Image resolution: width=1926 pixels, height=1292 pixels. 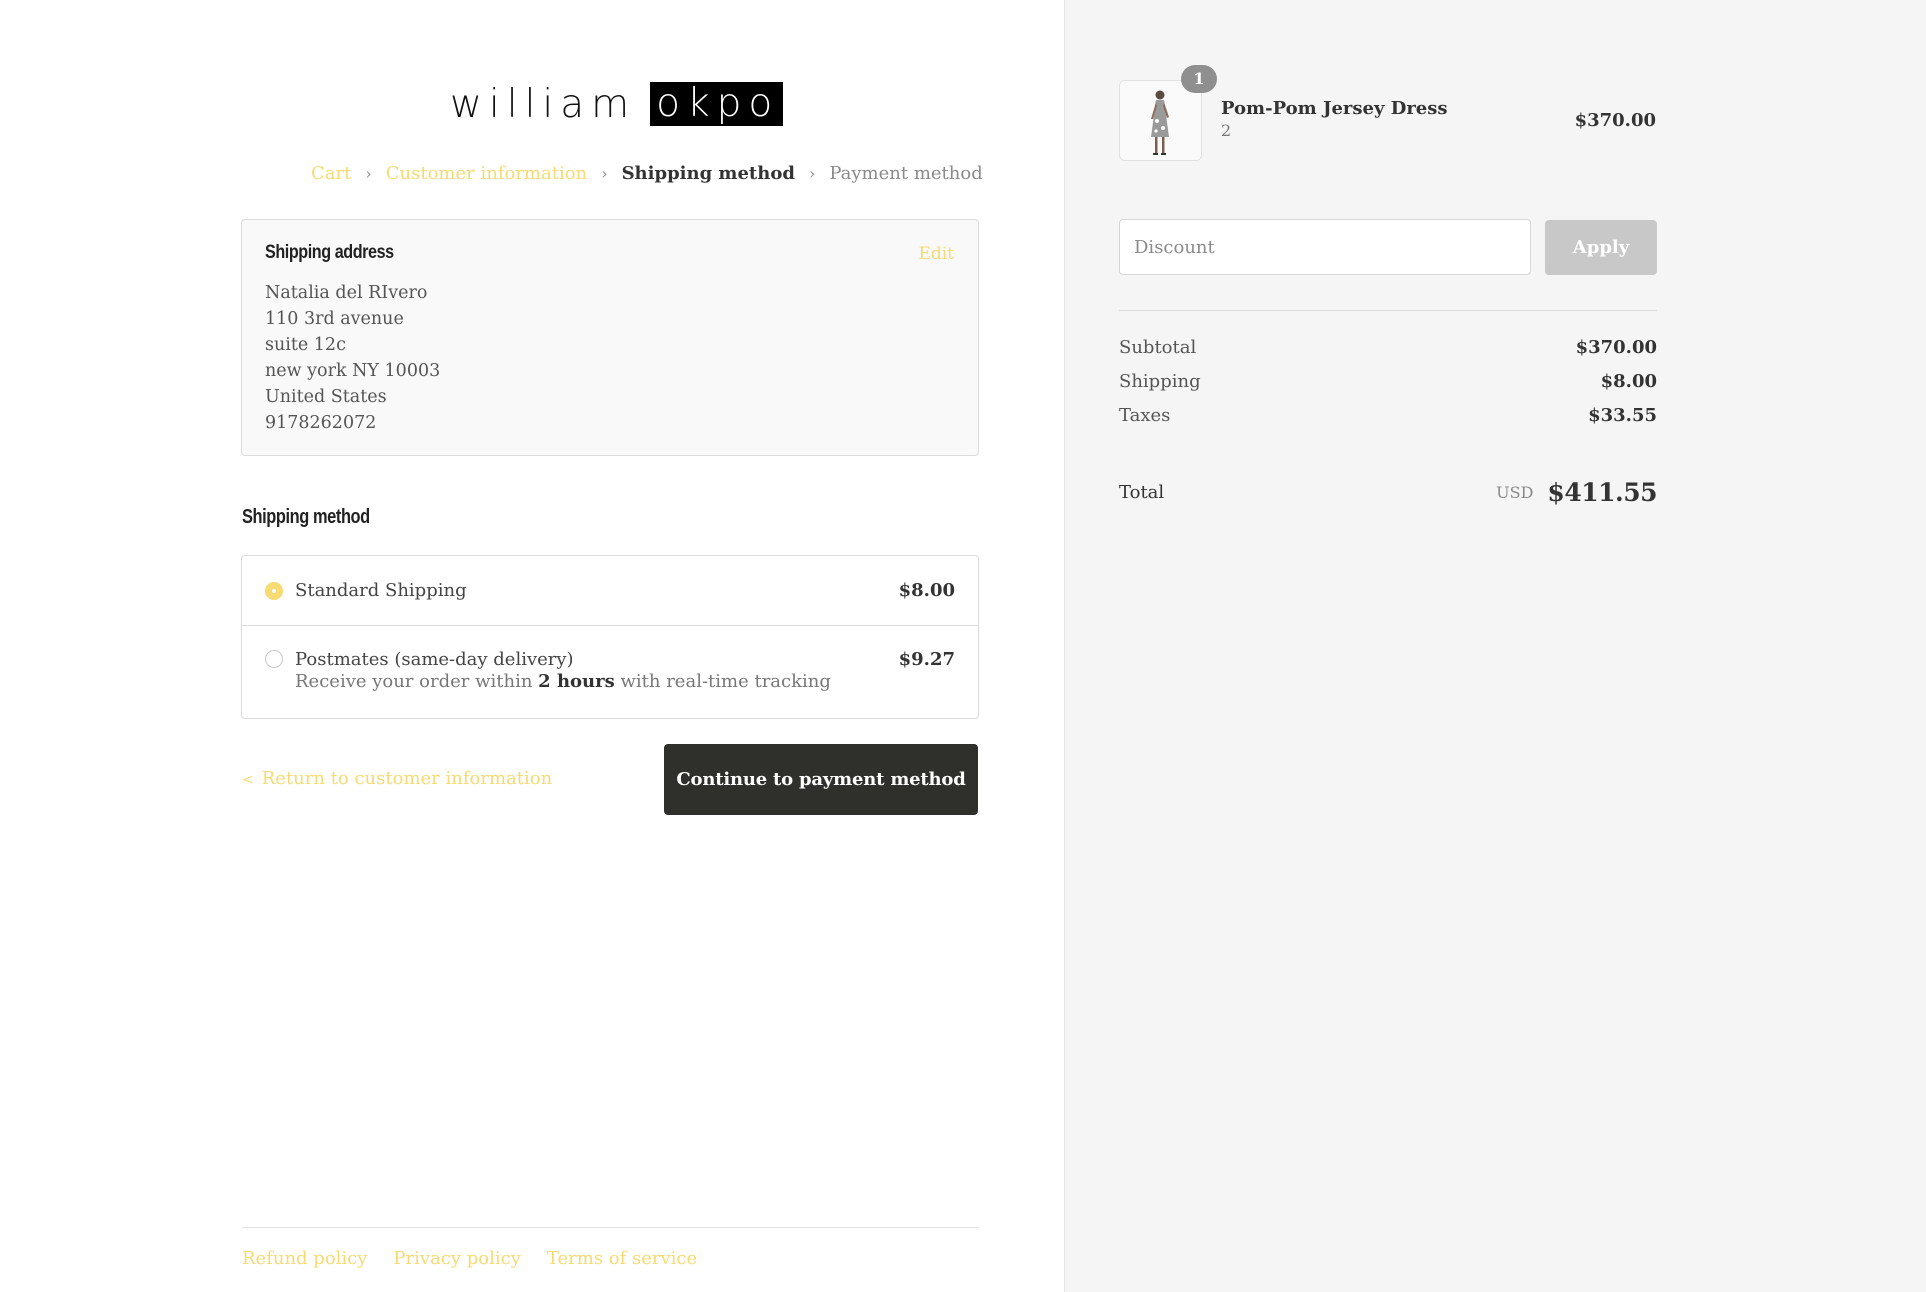 What do you see at coordinates (248, 780) in the screenshot?
I see `chevron-left-icon: <` at bounding box center [248, 780].